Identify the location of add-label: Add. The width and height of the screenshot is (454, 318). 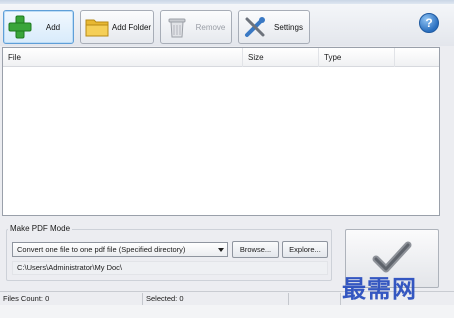
(53, 27).